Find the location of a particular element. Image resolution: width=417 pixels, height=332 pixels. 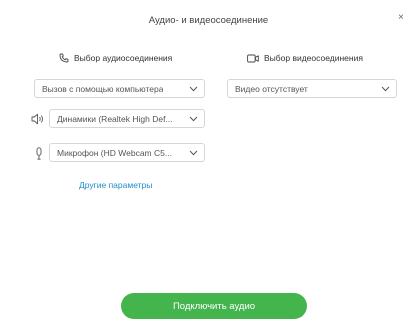

microphone-icon is located at coordinates (39, 153).